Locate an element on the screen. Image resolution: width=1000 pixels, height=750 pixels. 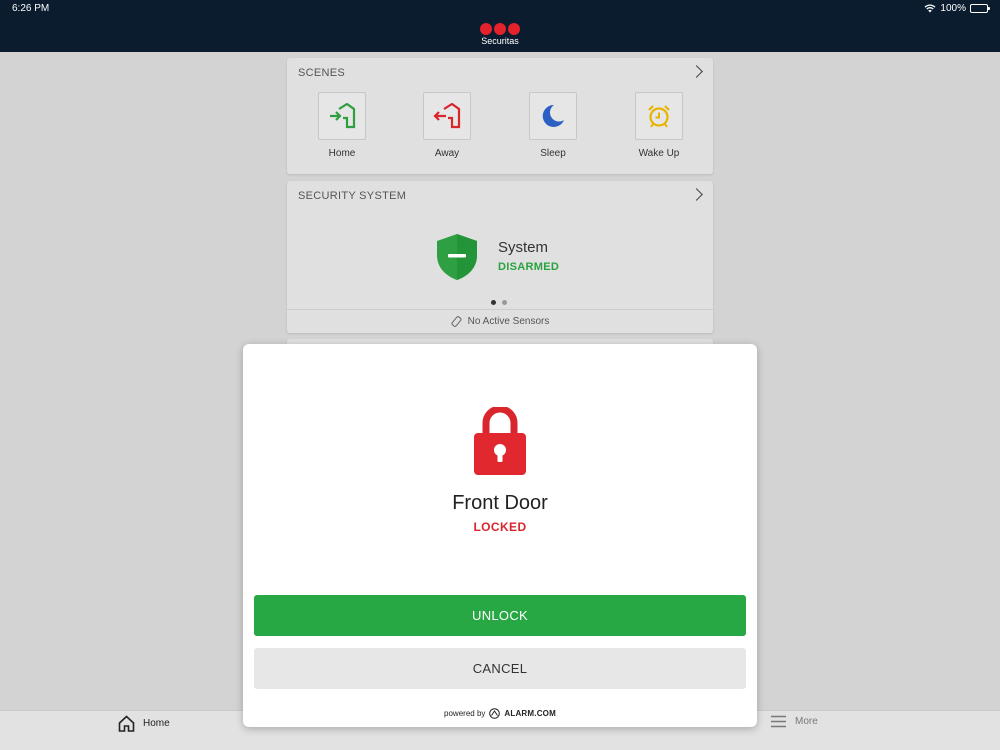
scene-home: Home is located at coordinates (342, 125).